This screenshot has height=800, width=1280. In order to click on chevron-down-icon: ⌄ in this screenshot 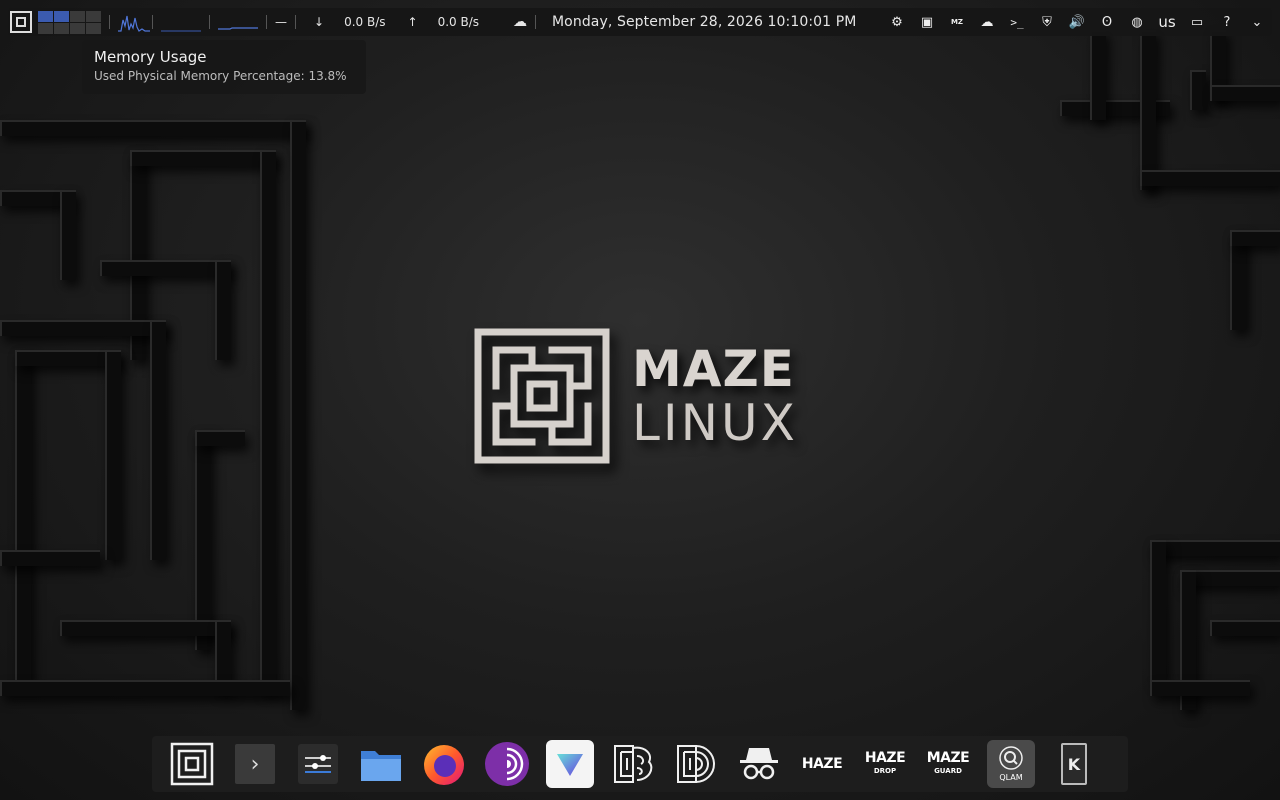, I will do `click(1257, 22)`.